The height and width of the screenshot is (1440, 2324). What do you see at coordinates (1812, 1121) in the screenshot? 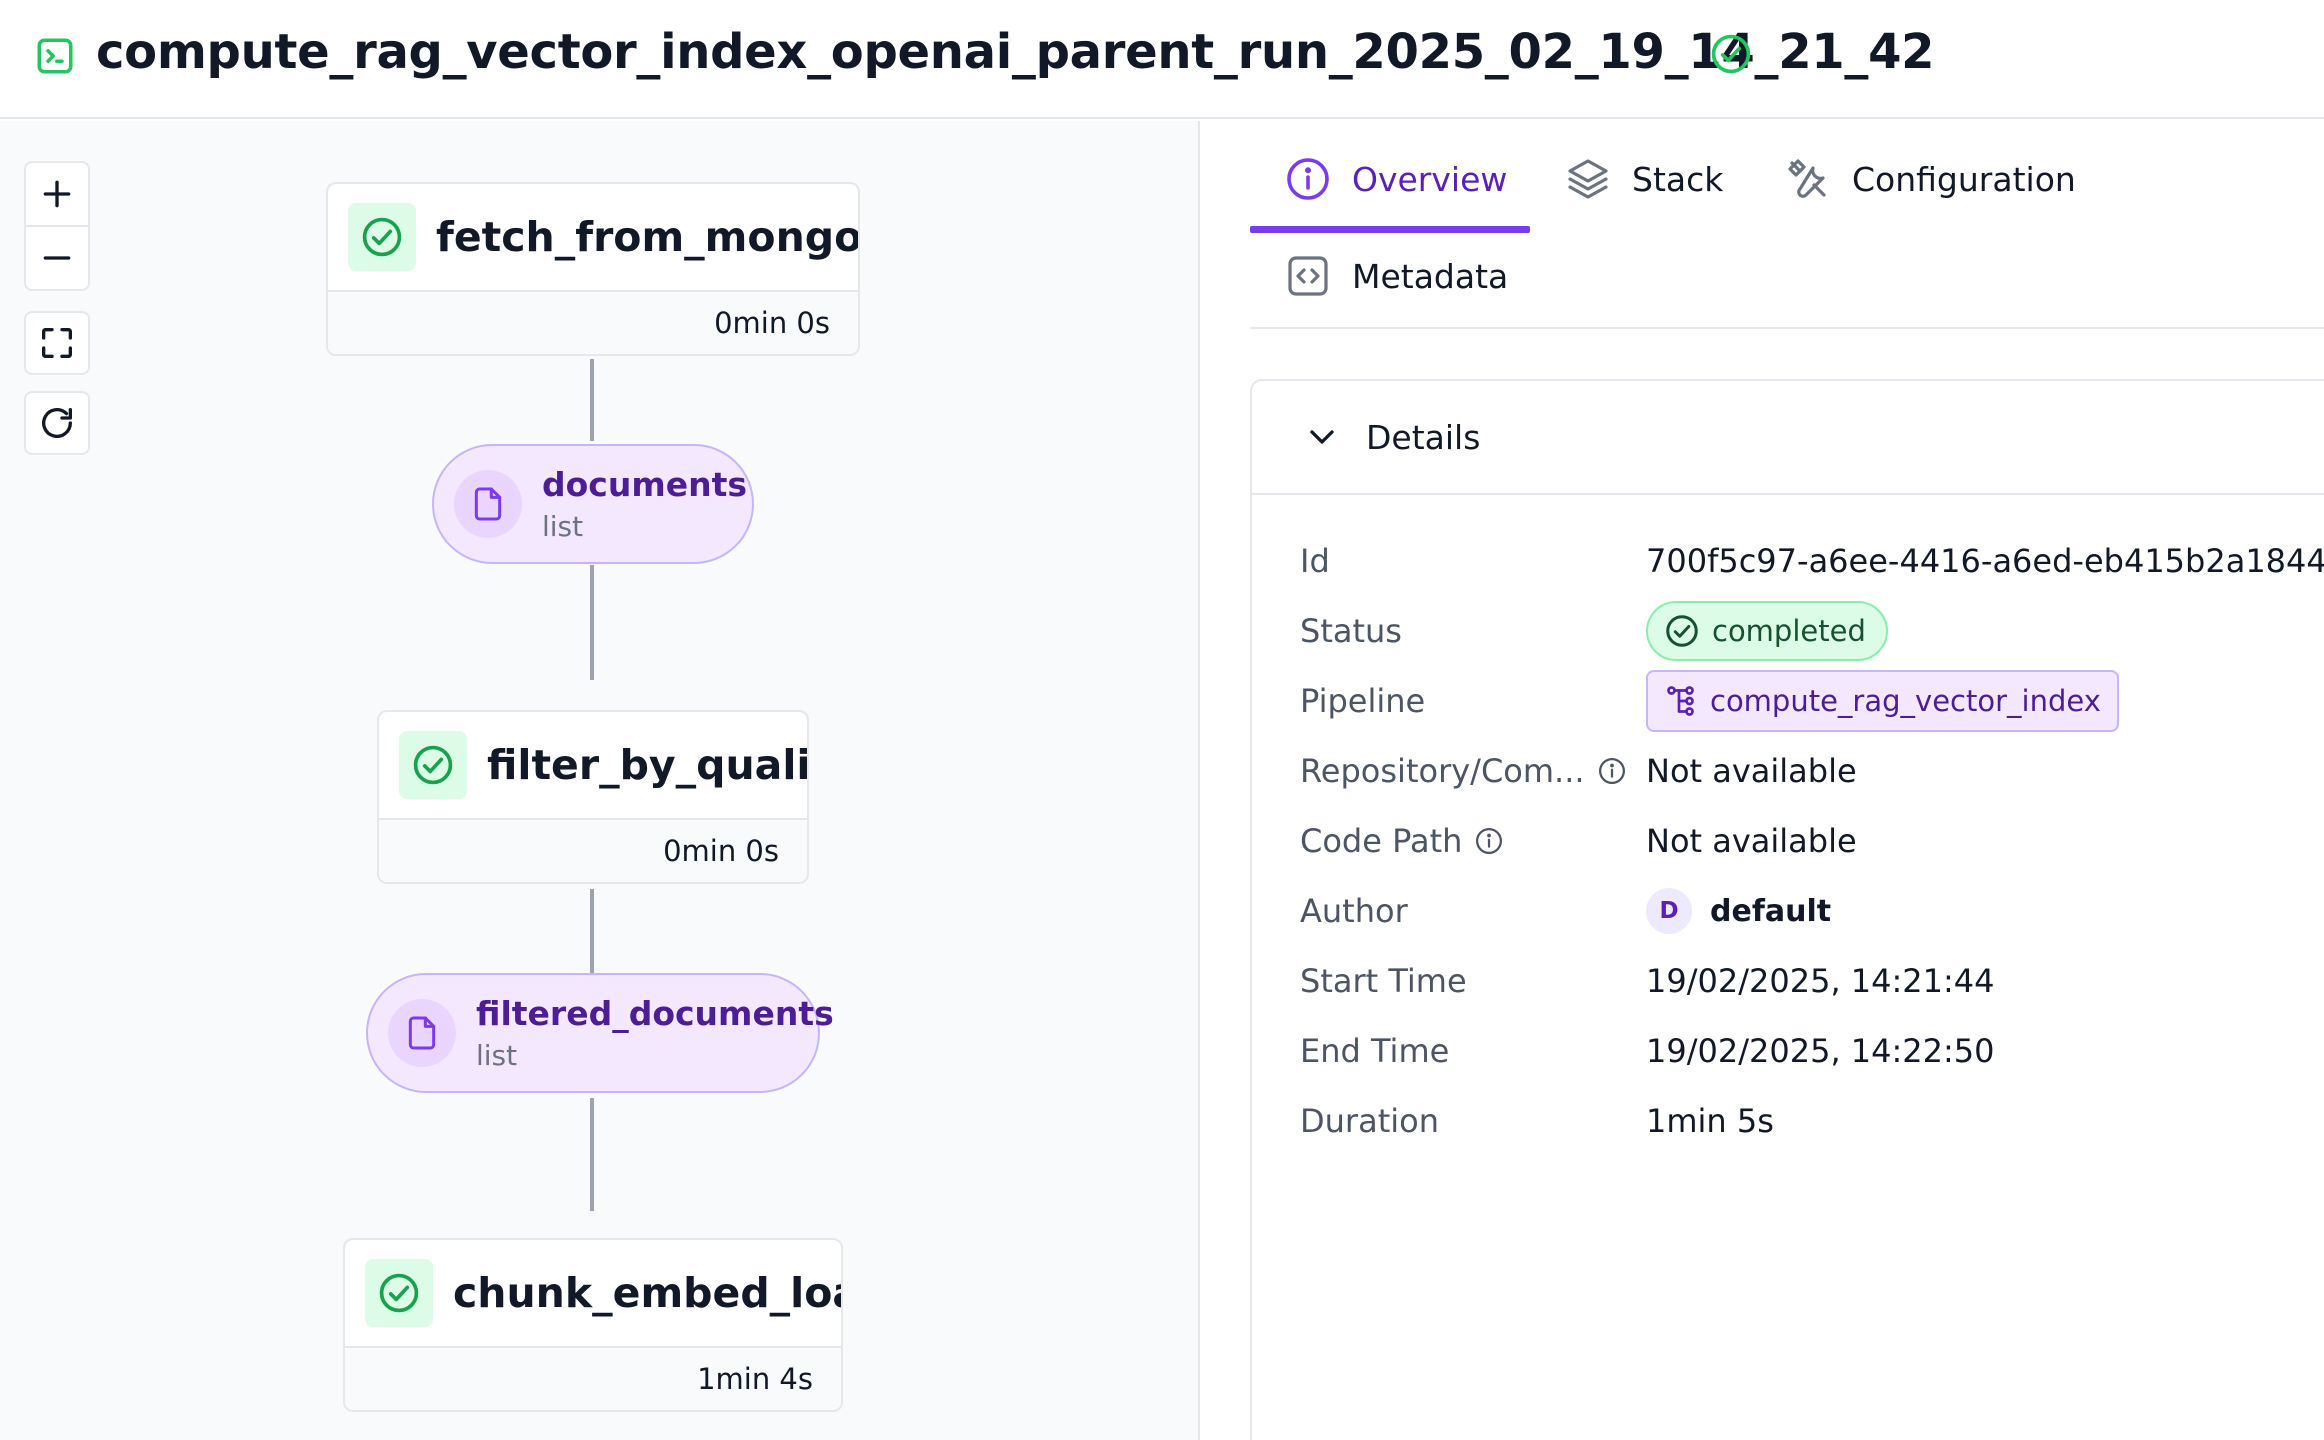
I see `detail-row-duration: Duration 1min 5s` at bounding box center [1812, 1121].